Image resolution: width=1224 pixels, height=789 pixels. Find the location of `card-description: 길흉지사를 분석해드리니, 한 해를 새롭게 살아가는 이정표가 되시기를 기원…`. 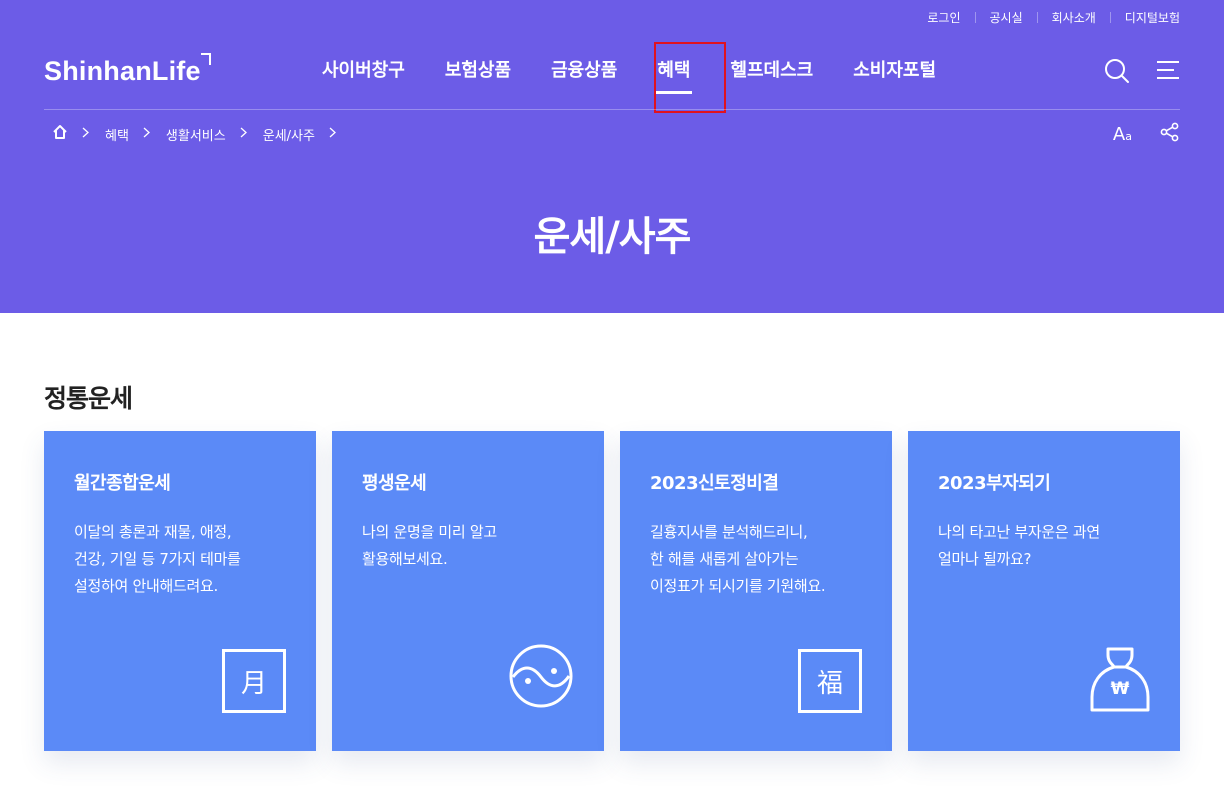

card-description: 길흉지사를 분석해드리니, 한 해를 새롭게 살아가는 이정표가 되시기를 기원… is located at coordinates (738, 559).